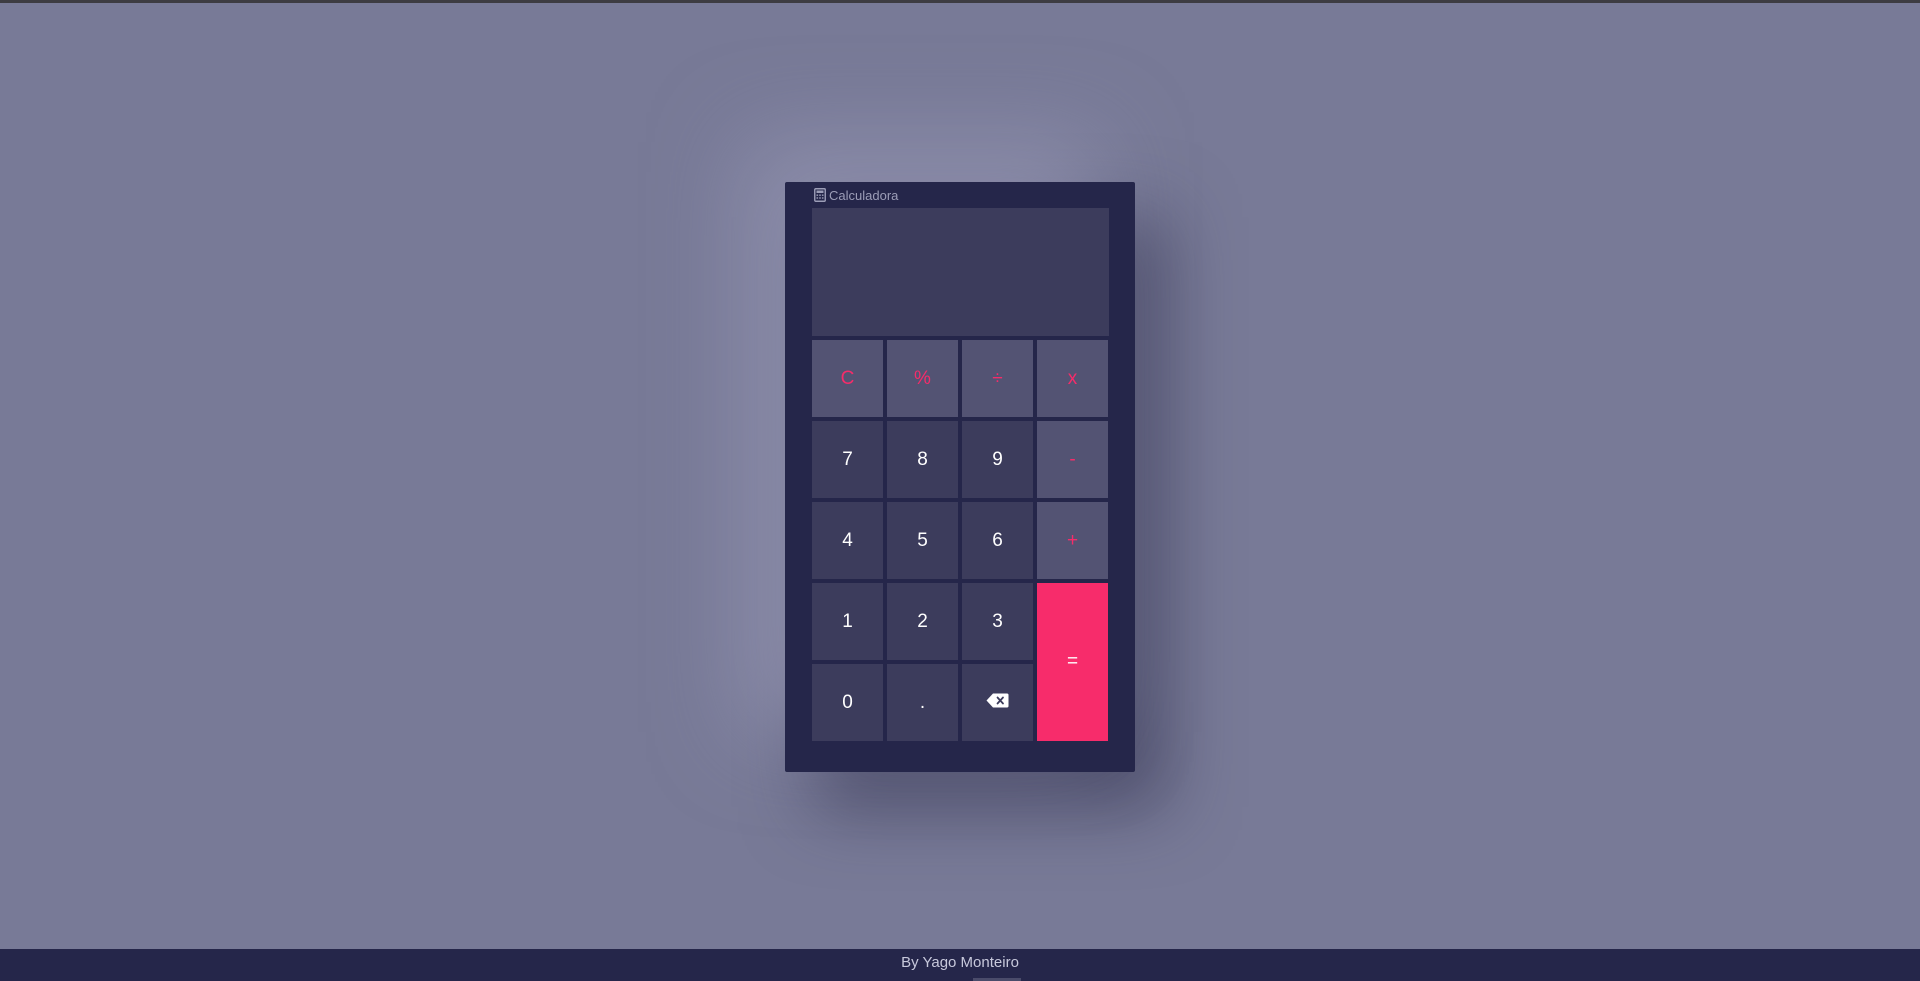 This screenshot has height=981, width=1920. I want to click on calculator-title: Calculadora, so click(856, 195).